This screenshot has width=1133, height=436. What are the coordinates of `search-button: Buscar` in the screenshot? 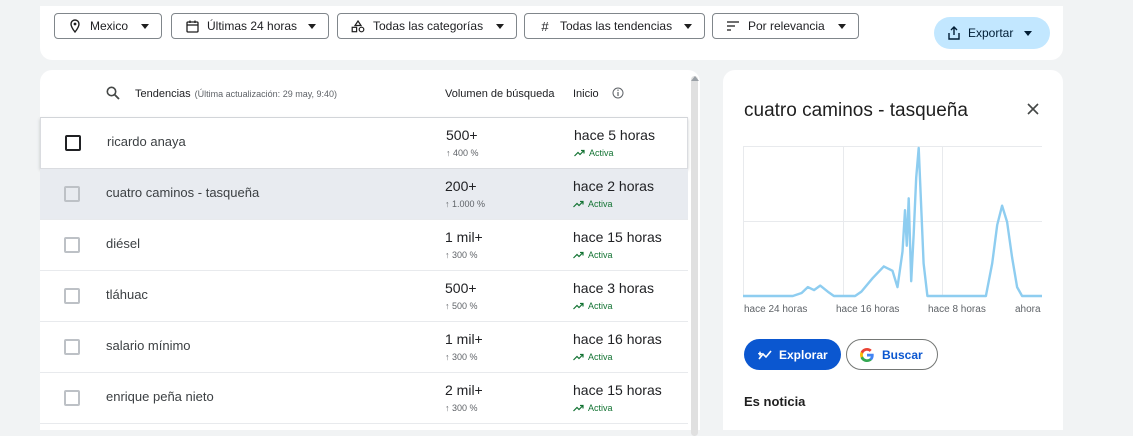 It's located at (892, 354).